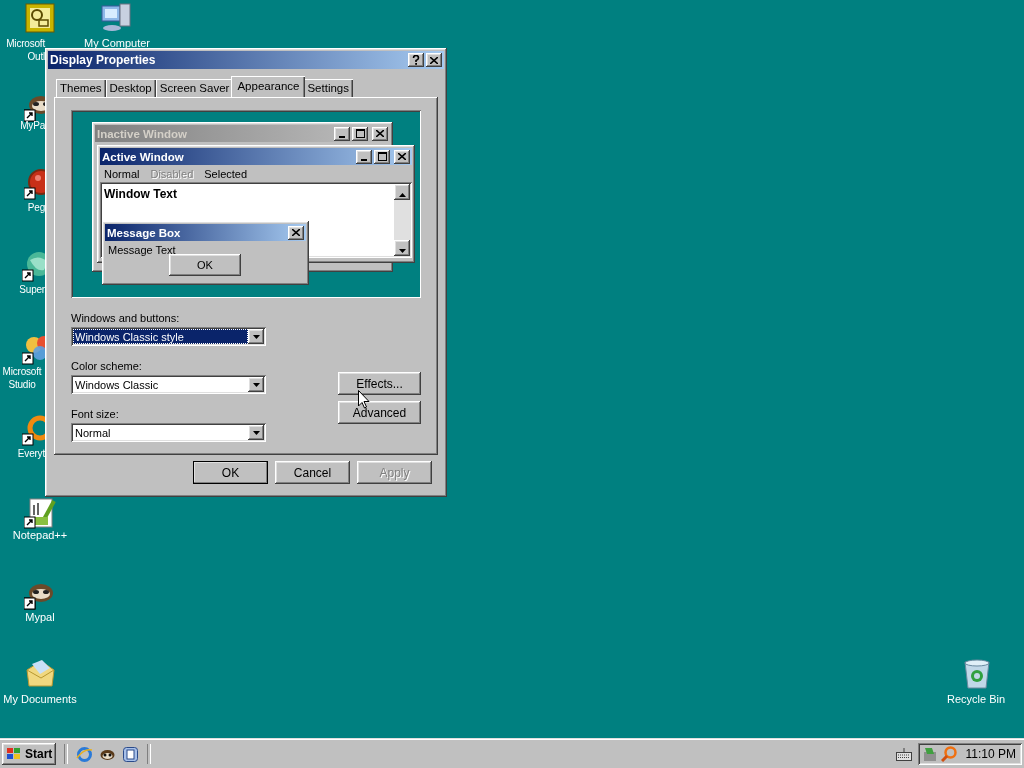 The width and height of the screenshot is (1024, 768). What do you see at coordinates (131, 754) in the screenshot?
I see `desktop-icon` at bounding box center [131, 754].